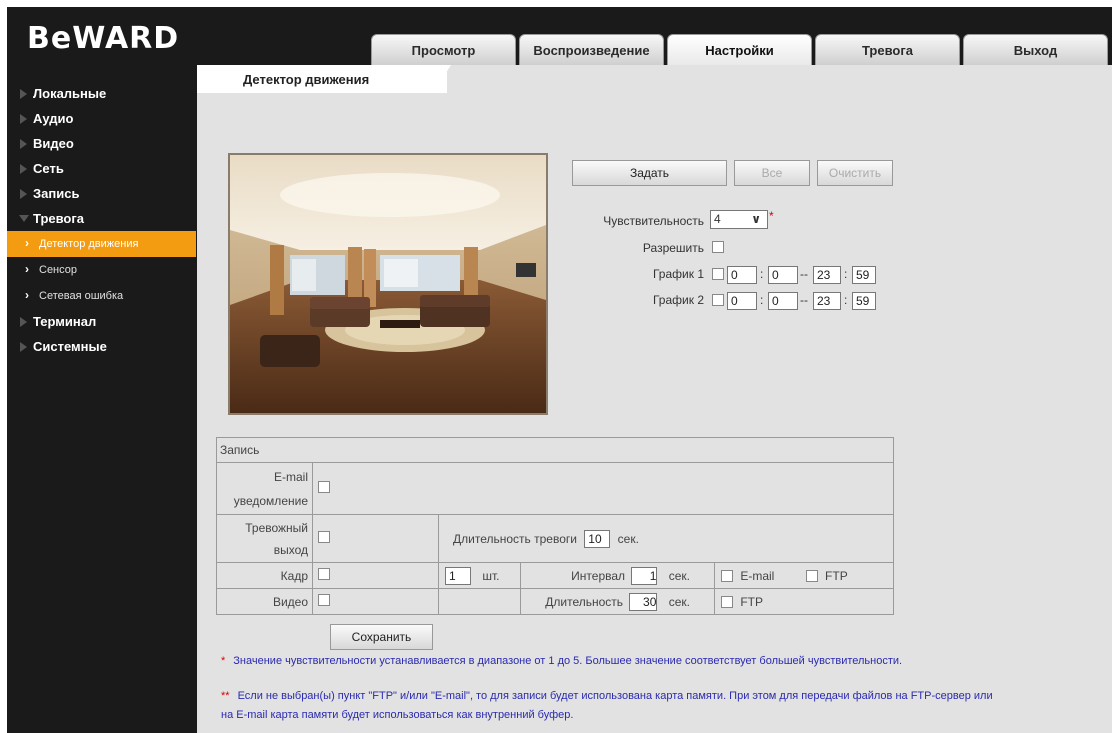 This screenshot has height=733, width=1119. What do you see at coordinates (102, 296) in the screenshot?
I see `sidebar-subitem-network-error: › Сетевая ошибка` at bounding box center [102, 296].